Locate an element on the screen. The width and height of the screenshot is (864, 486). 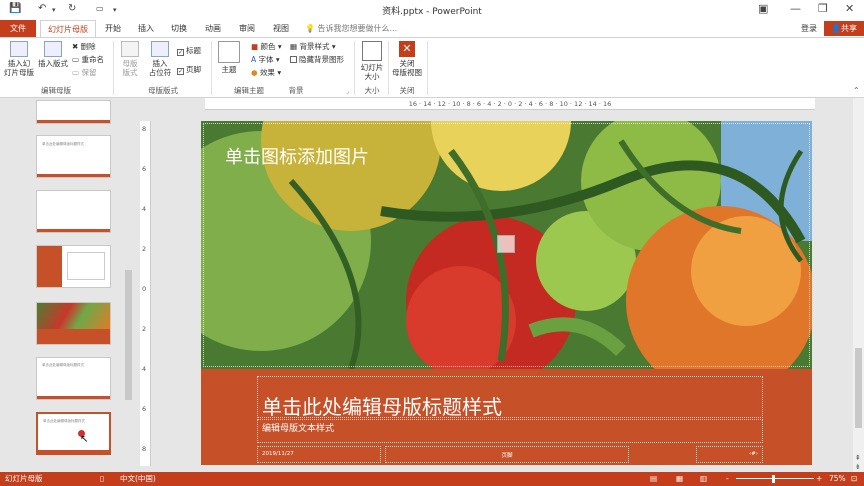
thumbnail-scrollbar is located at coordinates (128, 285).